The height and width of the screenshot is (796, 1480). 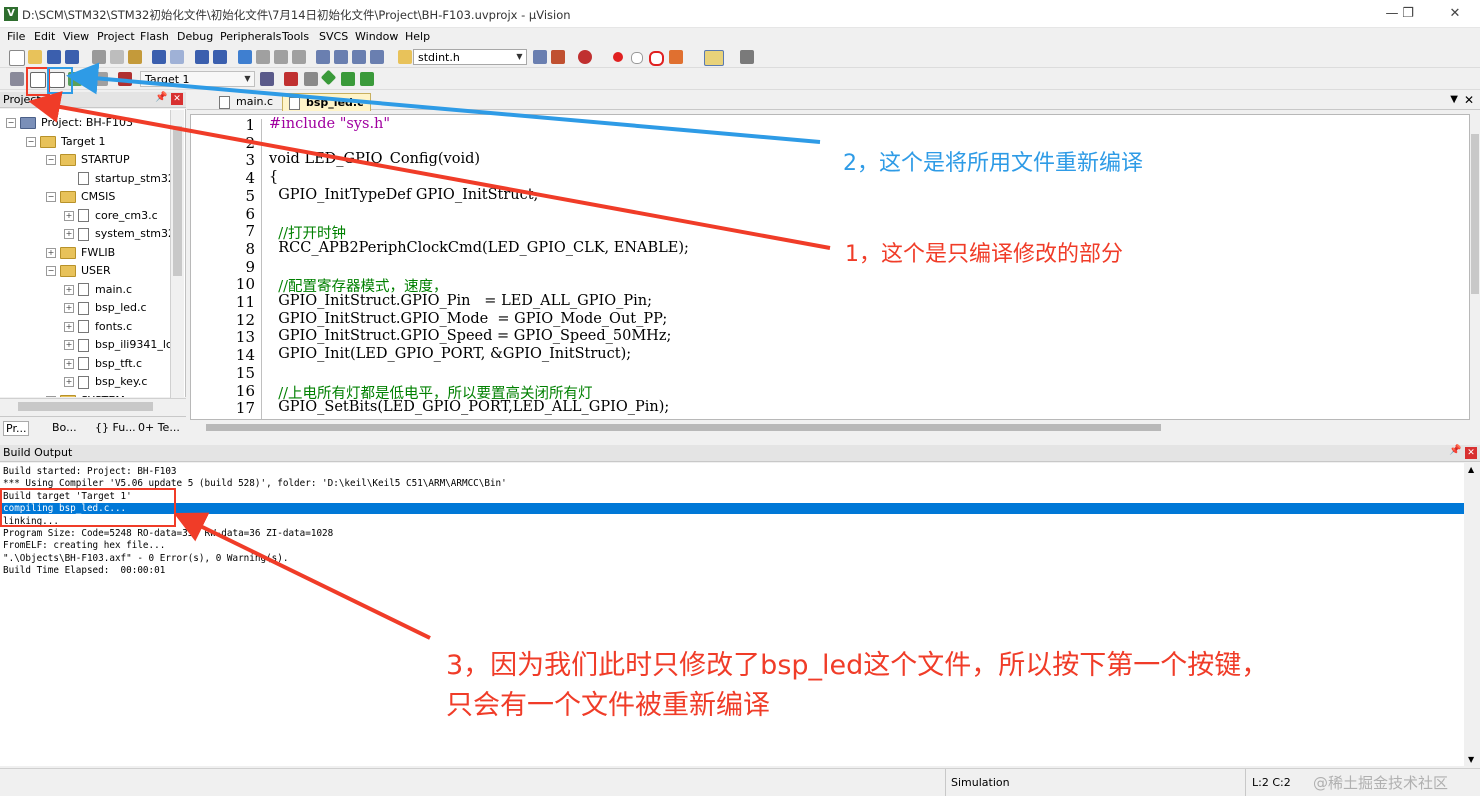 What do you see at coordinates (60, 80) in the screenshot?
I see `rebuild-button-highlight-box` at bounding box center [60, 80].